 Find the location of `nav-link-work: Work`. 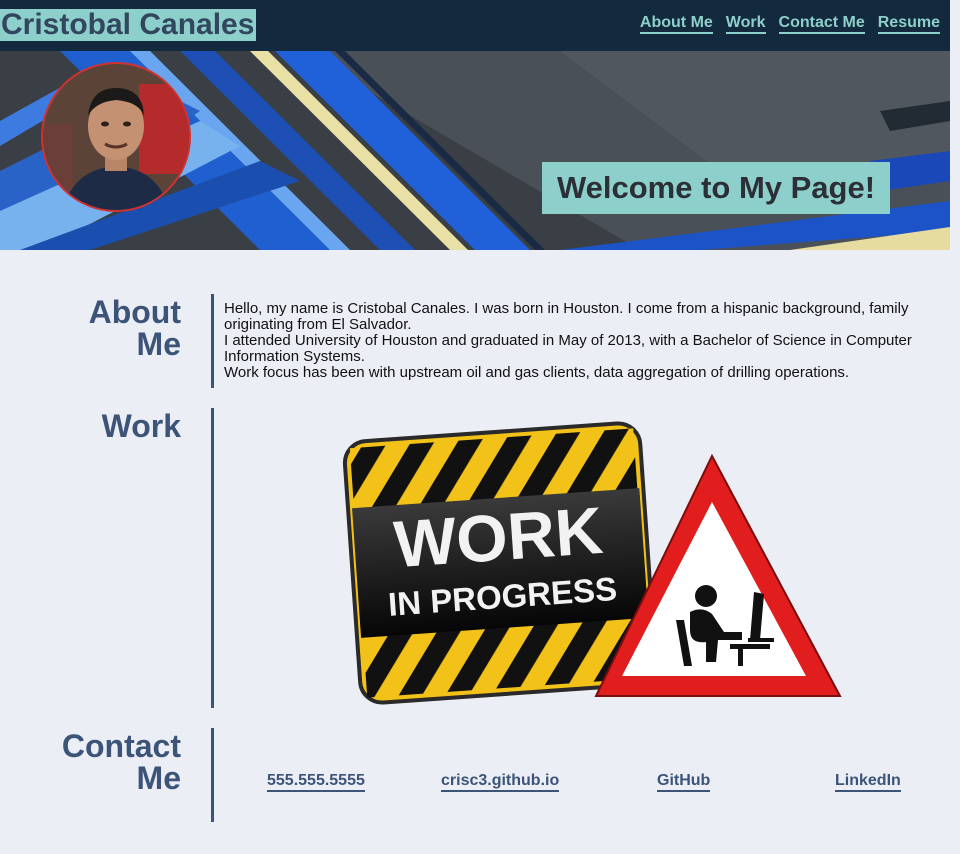

nav-link-work: Work is located at coordinates (745, 24).